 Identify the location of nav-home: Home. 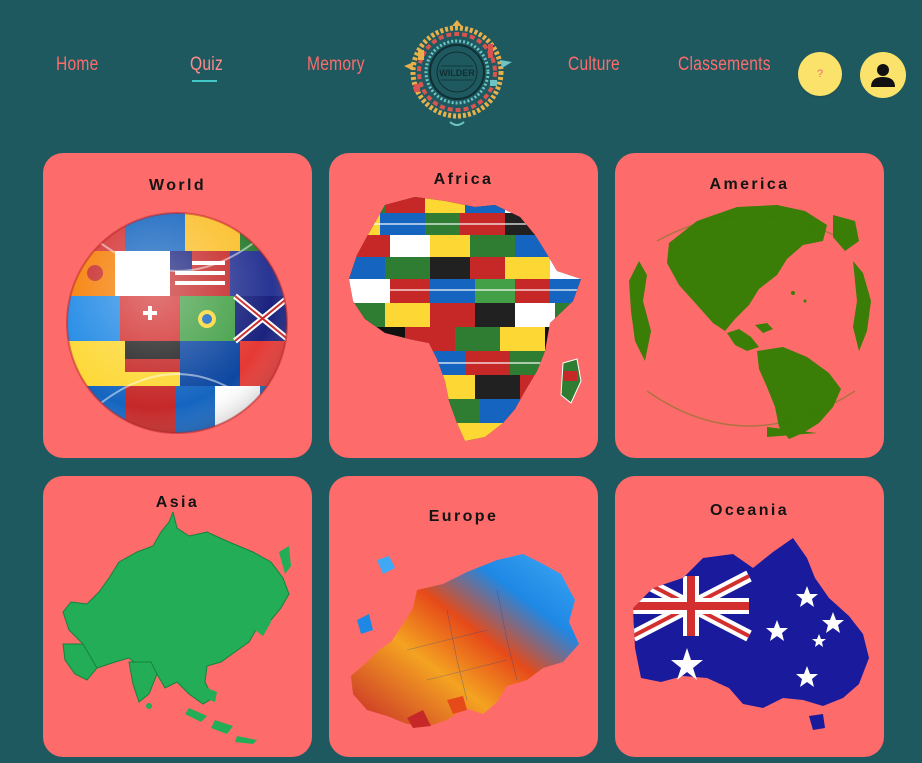
(77, 65).